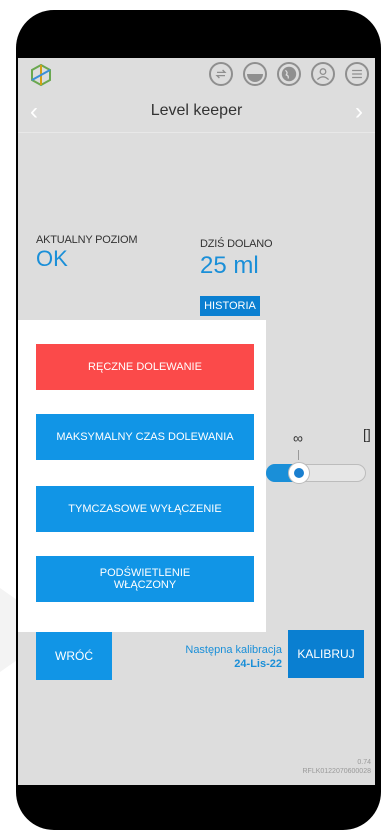 The image size is (383, 832). Describe the element at coordinates (52, 258) in the screenshot. I see `current-level-value: OK` at that location.